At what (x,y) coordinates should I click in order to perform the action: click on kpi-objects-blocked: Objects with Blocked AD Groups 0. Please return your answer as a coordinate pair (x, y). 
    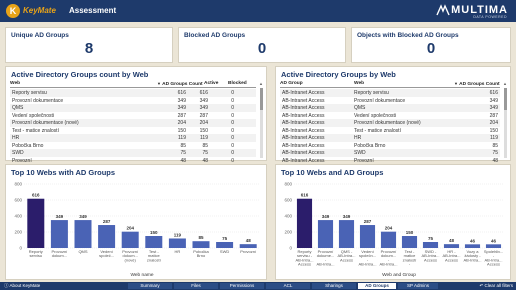
    Looking at the image, I should click on (431, 45).